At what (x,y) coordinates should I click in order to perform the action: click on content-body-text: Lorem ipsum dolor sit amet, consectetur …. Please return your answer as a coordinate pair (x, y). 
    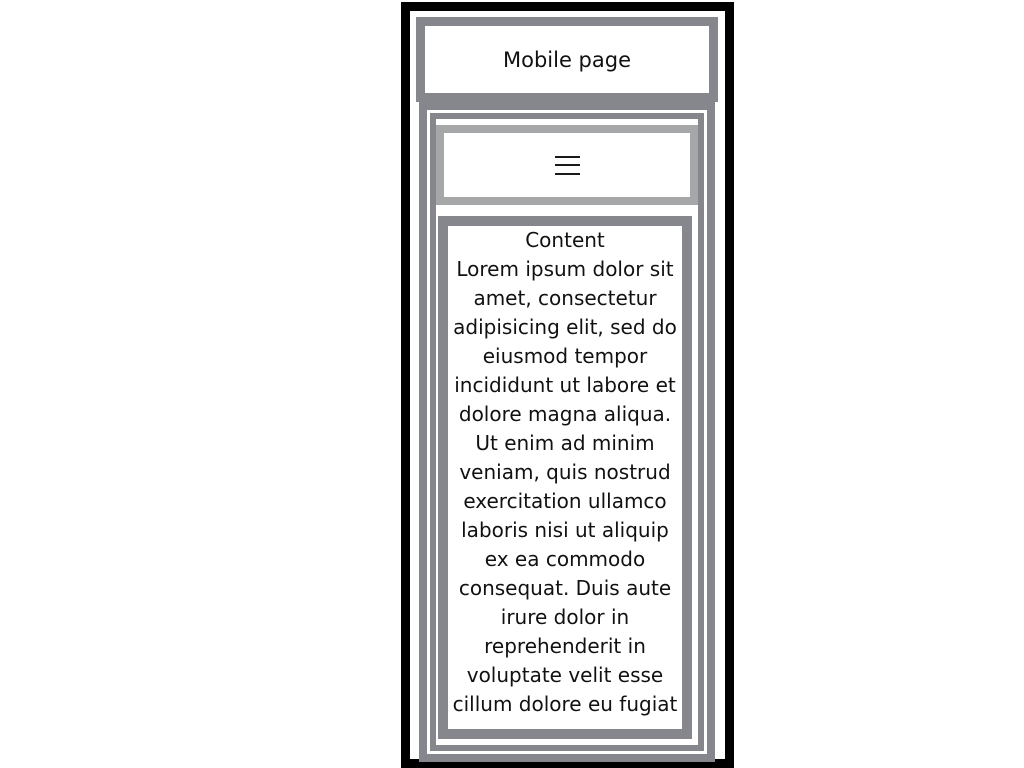
    Looking at the image, I should click on (565, 486).